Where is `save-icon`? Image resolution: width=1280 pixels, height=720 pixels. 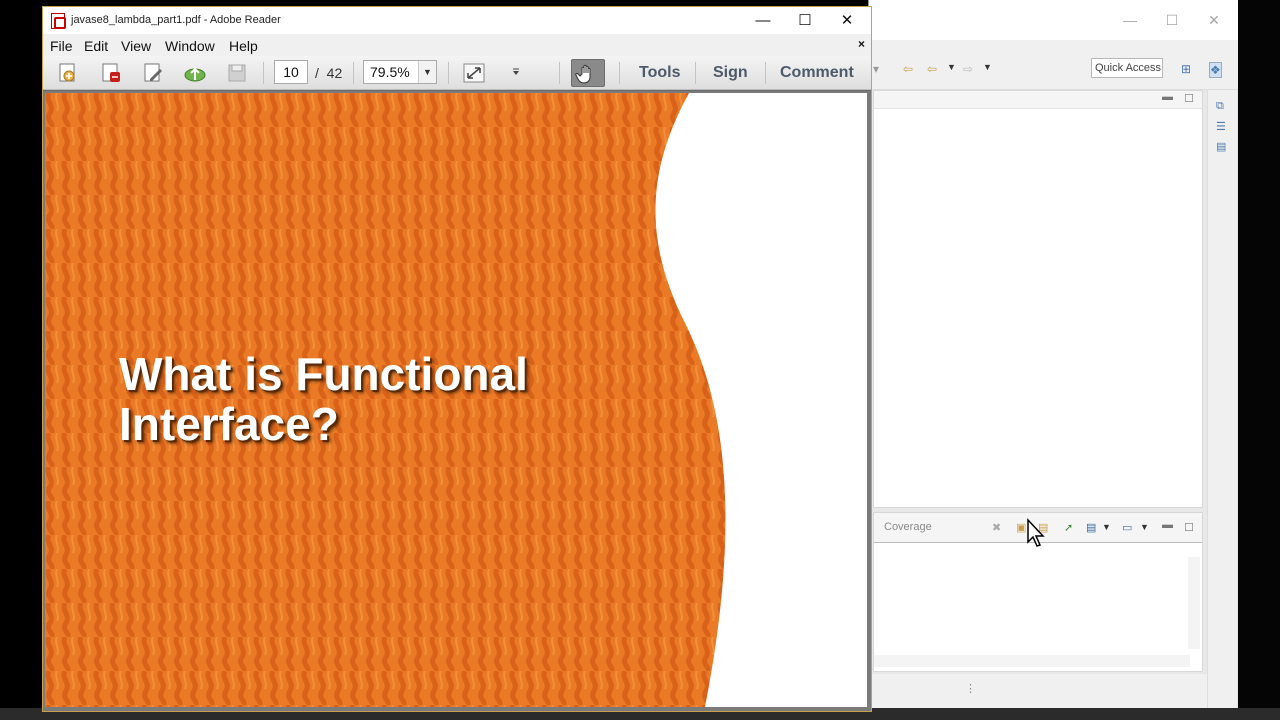
save-icon is located at coordinates (237, 73).